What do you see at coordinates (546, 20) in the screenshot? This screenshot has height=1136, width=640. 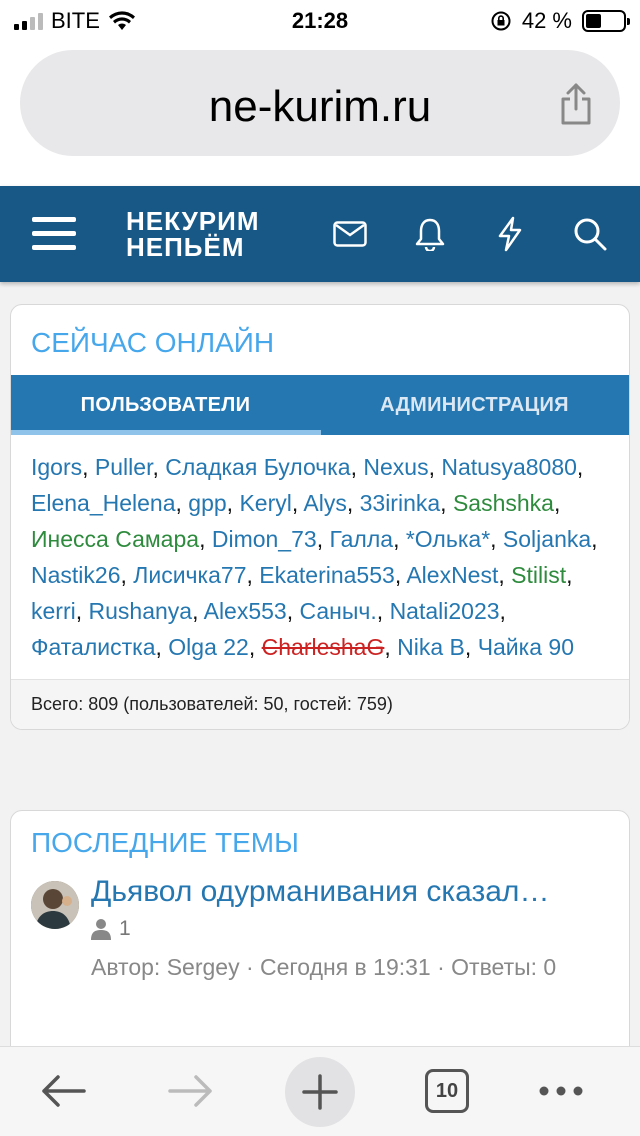 I see `battery-percent: 42 %` at bounding box center [546, 20].